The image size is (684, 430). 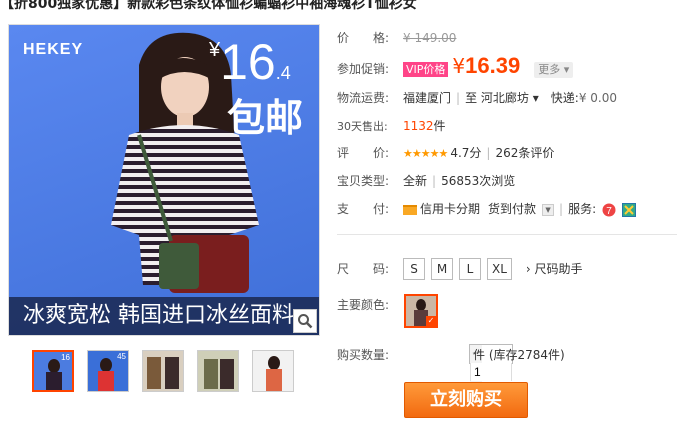 I want to click on rating-stars-icon: ★★★★★, so click(x=425, y=153).